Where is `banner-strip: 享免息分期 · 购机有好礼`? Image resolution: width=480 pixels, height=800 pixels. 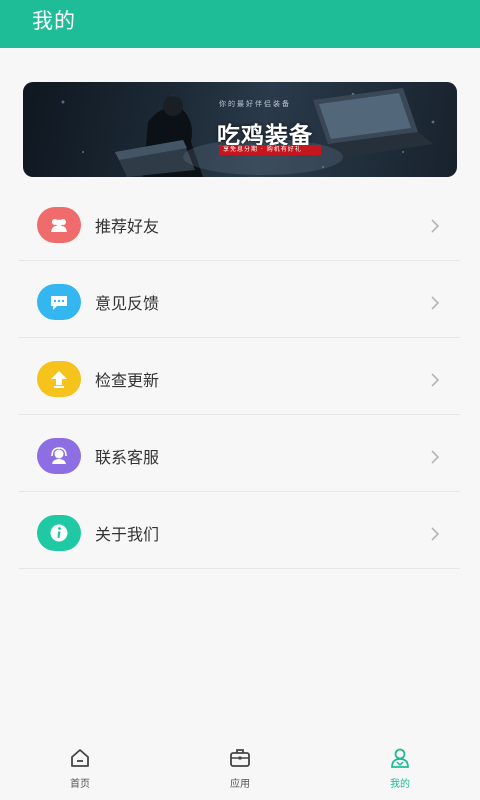 banner-strip: 享免息分期 · 购机有好礼 is located at coordinates (270, 150).